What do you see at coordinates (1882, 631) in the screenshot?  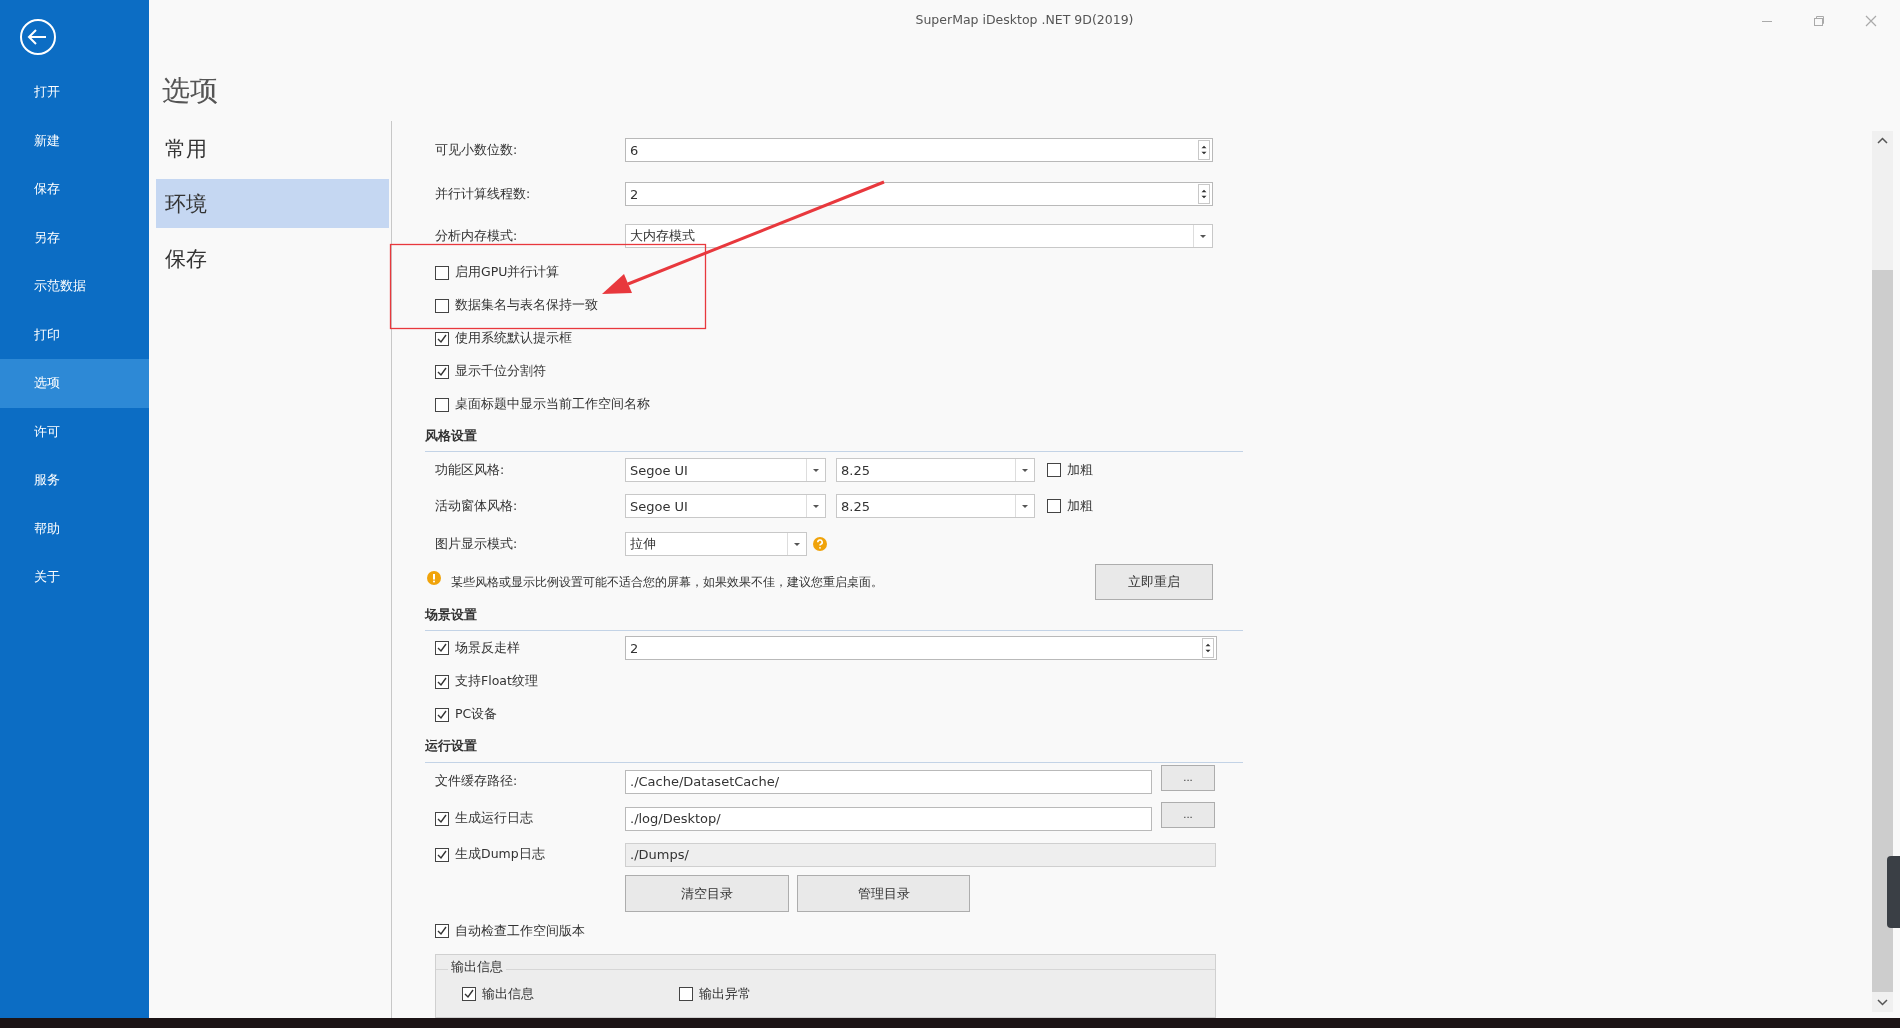 I see `scrollbar-thumb` at bounding box center [1882, 631].